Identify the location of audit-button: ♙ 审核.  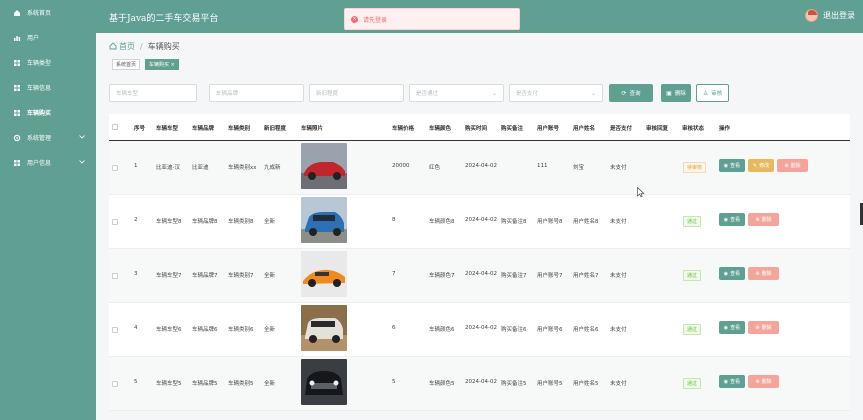
(712, 93).